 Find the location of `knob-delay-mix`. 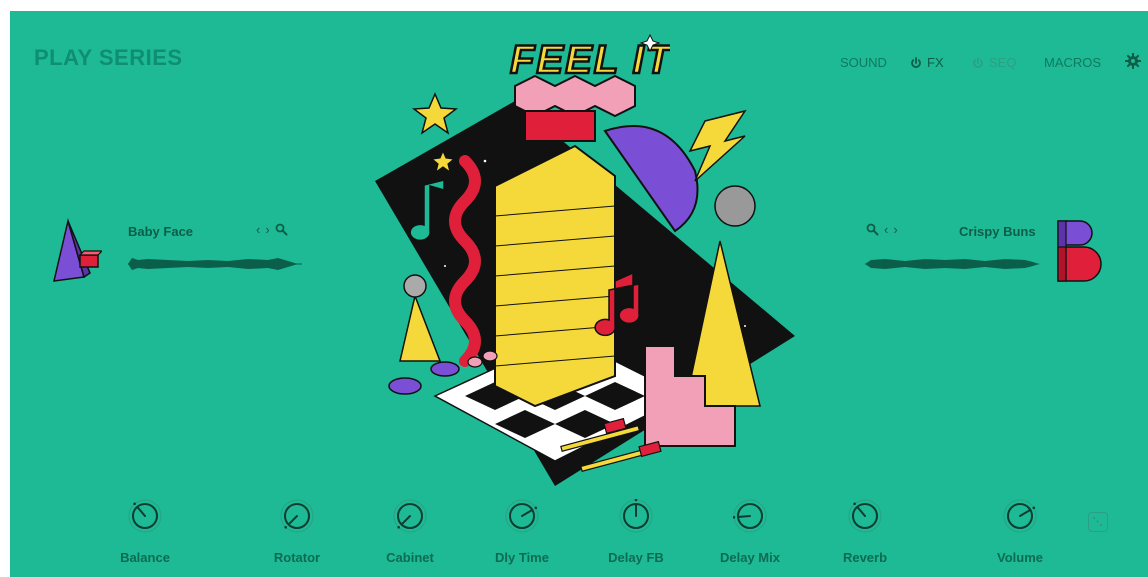

knob-delay-mix is located at coordinates (749, 518).